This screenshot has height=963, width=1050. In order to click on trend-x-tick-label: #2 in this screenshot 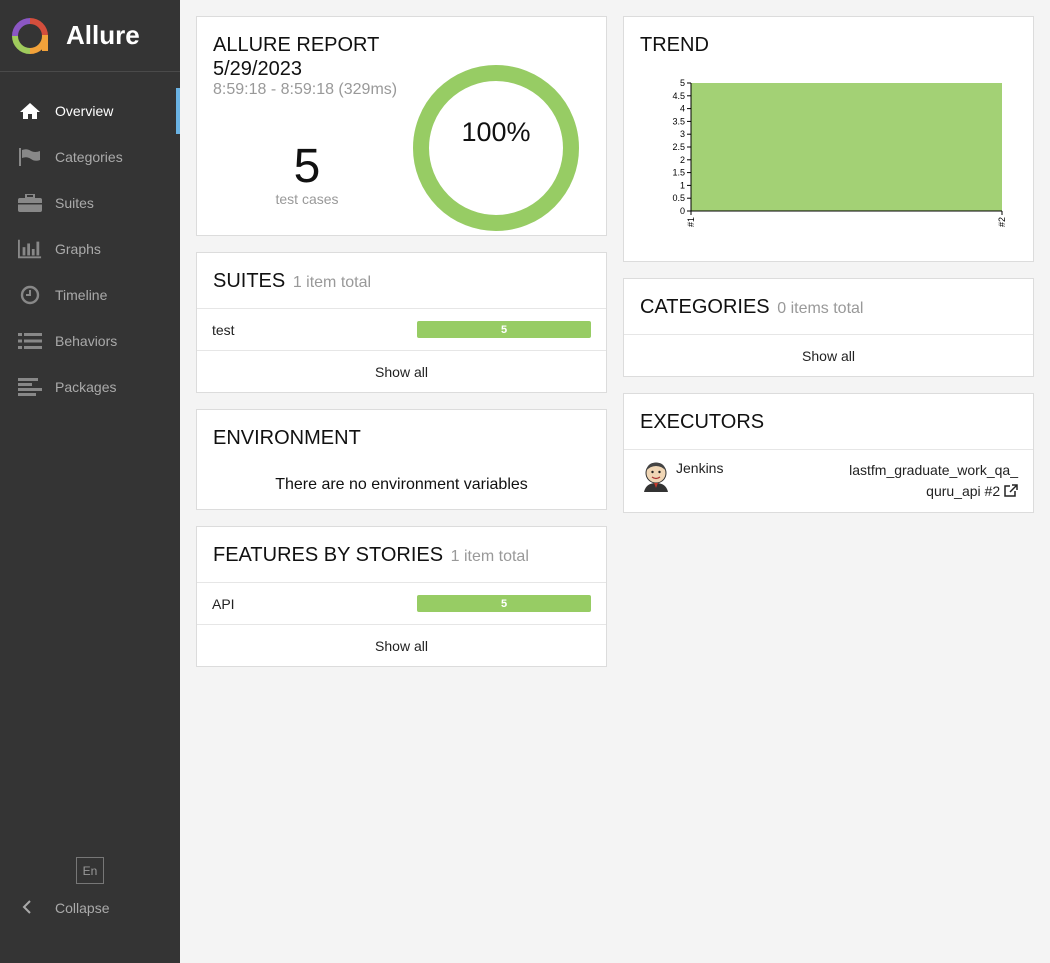, I will do `click(1002, 222)`.